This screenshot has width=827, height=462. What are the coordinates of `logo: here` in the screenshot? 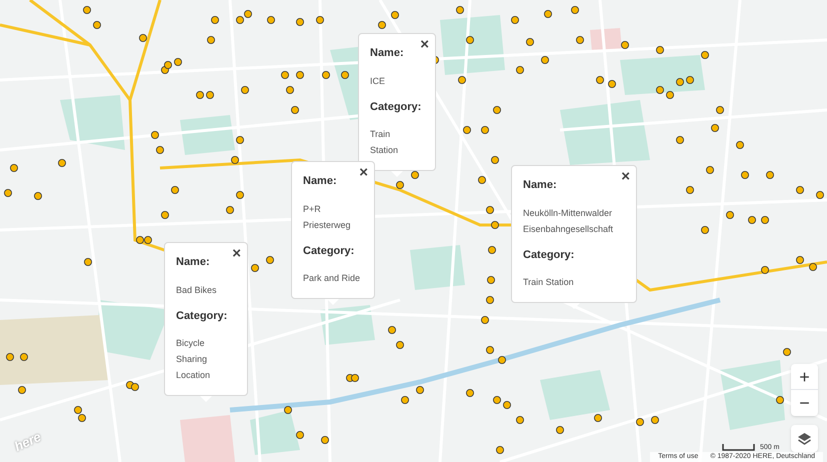 It's located at (27, 442).